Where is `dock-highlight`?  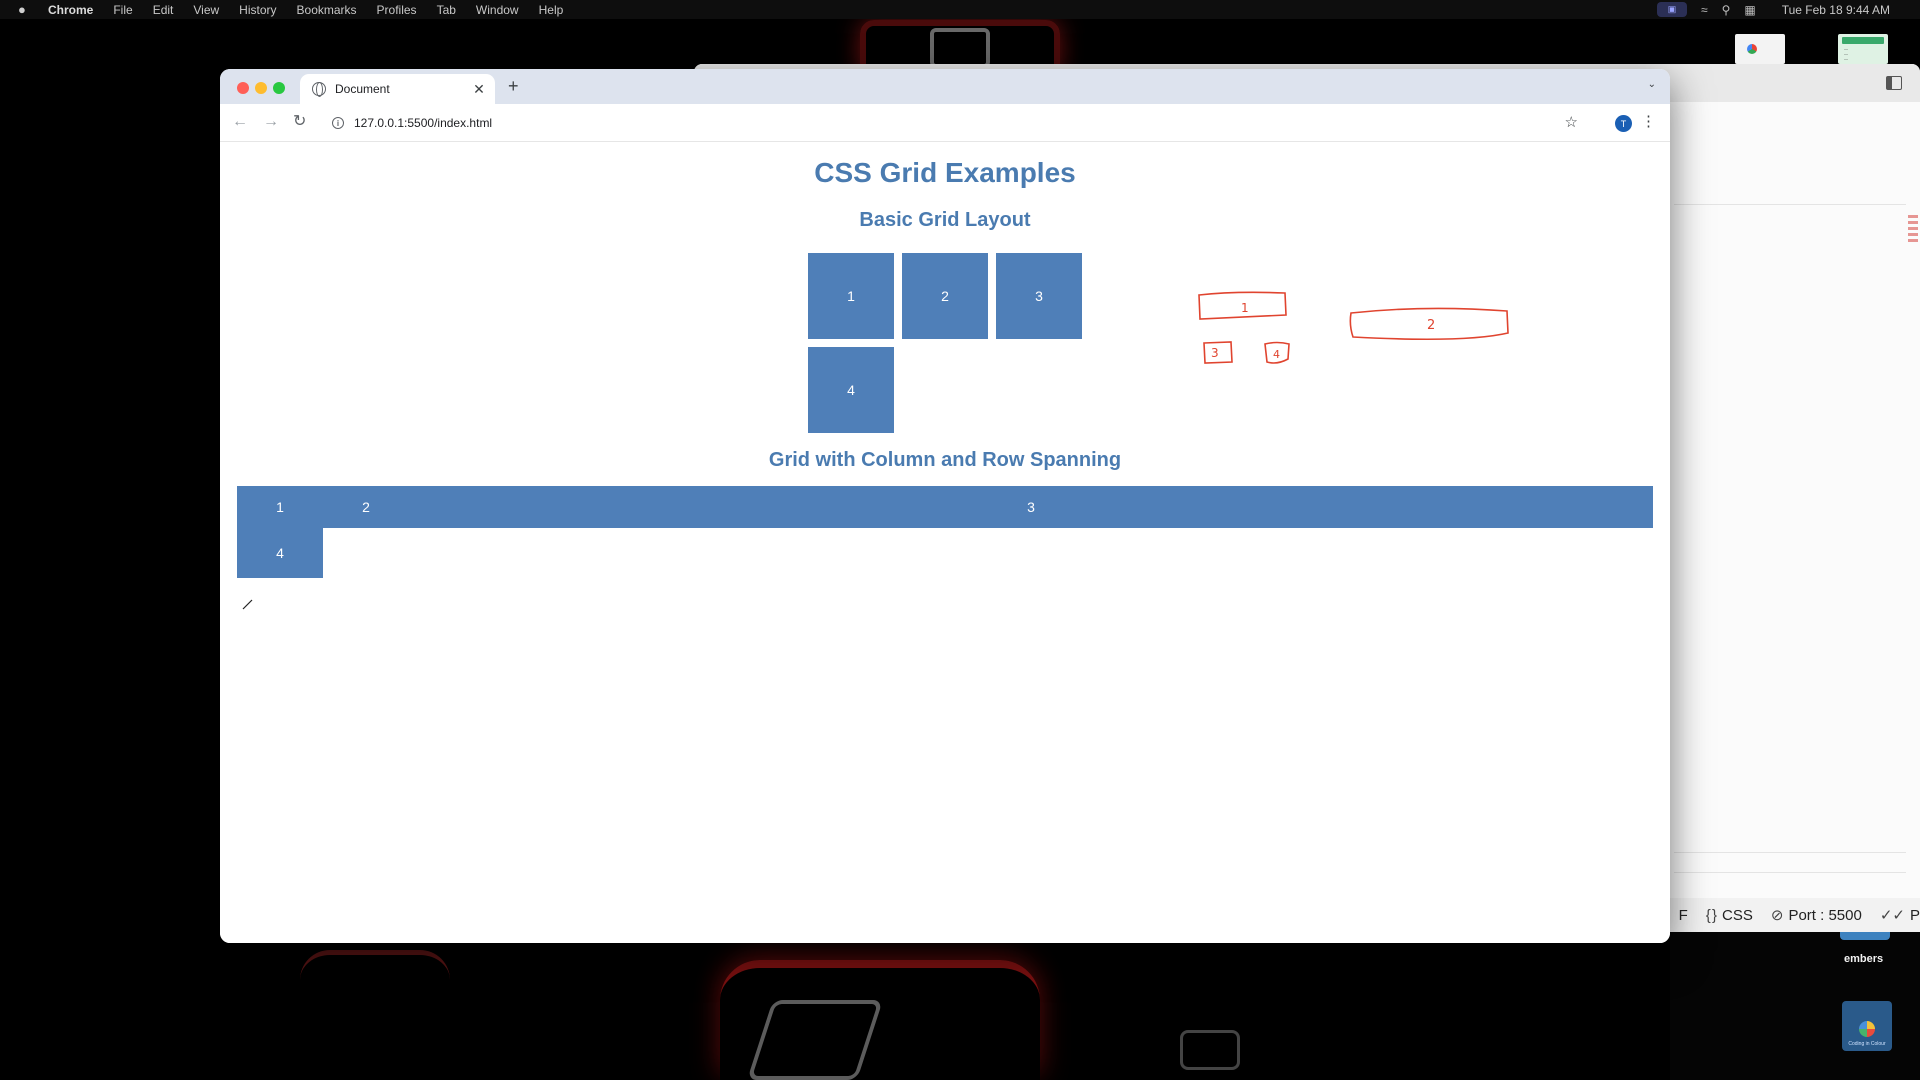 dock-highlight is located at coordinates (1865, 936).